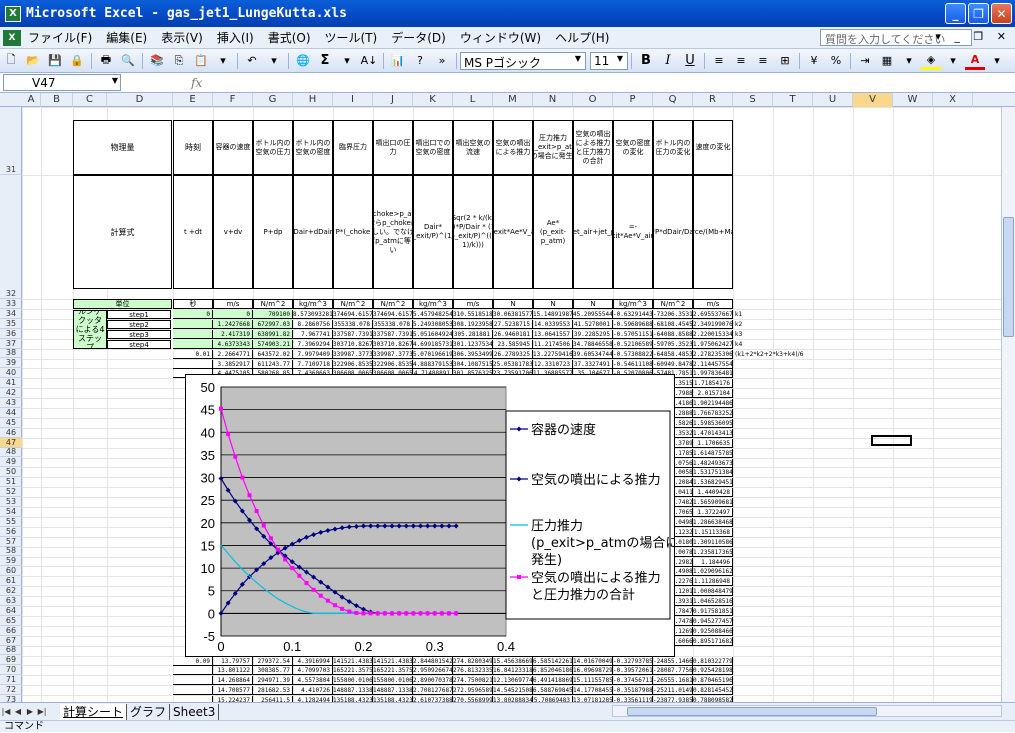  I want to click on header-formula: (jet_force/(Mb+Mair))*dt, so click(713, 232).